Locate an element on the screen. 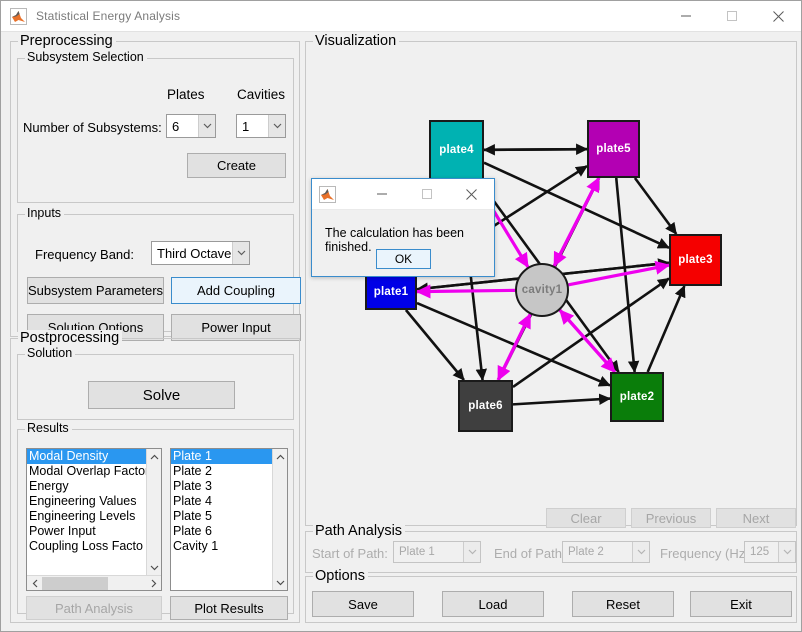 The height and width of the screenshot is (632, 802). dialog-ok-button: OK is located at coordinates (403, 259).